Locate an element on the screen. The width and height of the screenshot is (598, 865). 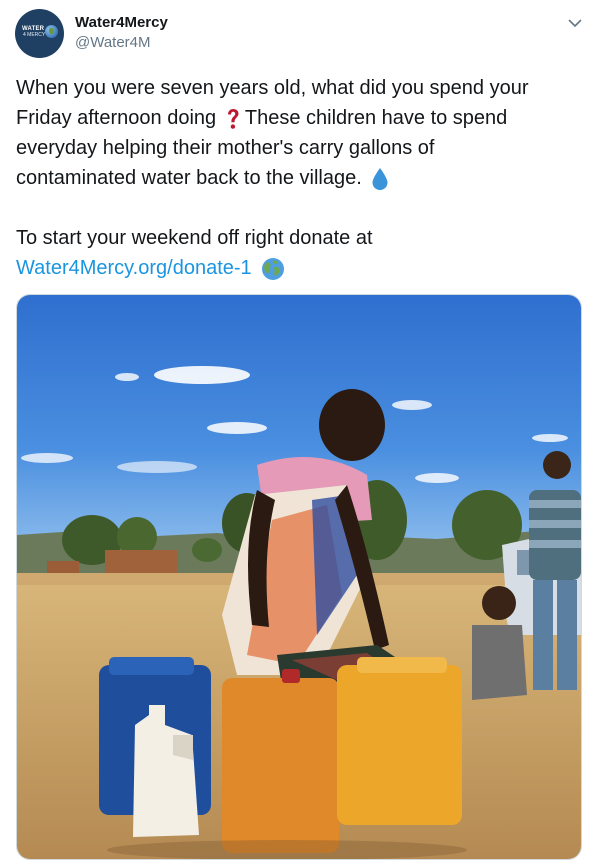
donate-link: Water4Mercy.org/donate-1 is located at coordinates (134, 268).